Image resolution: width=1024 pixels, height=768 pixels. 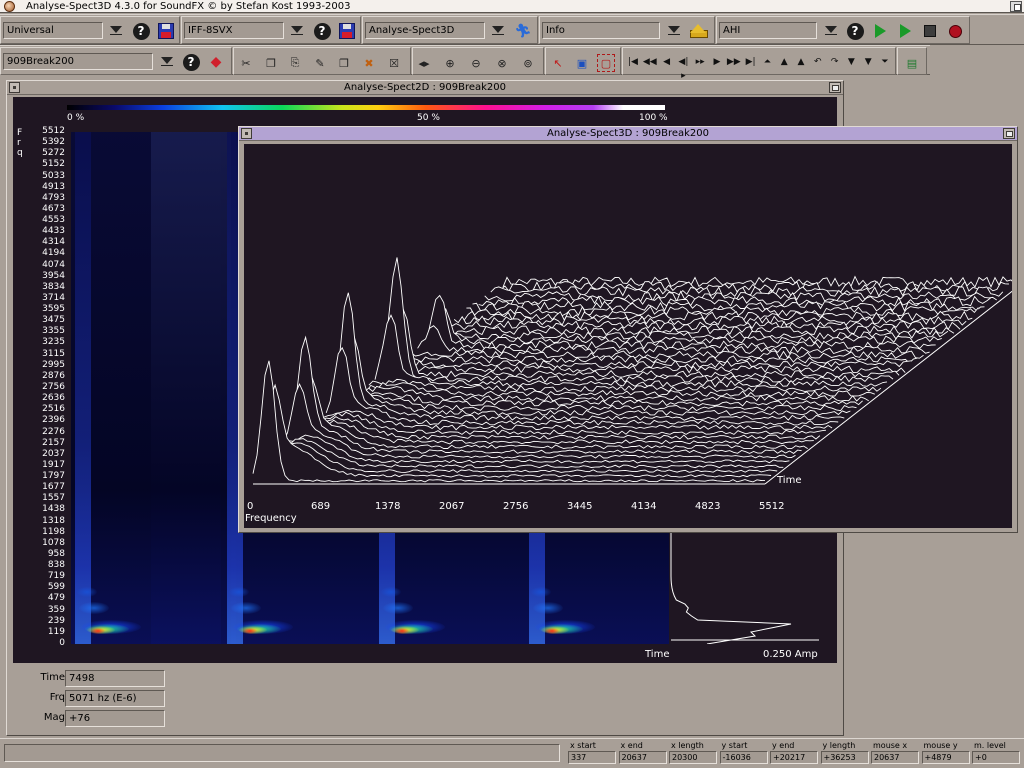 I want to click on draw-button: ✎, so click(x=320, y=63).